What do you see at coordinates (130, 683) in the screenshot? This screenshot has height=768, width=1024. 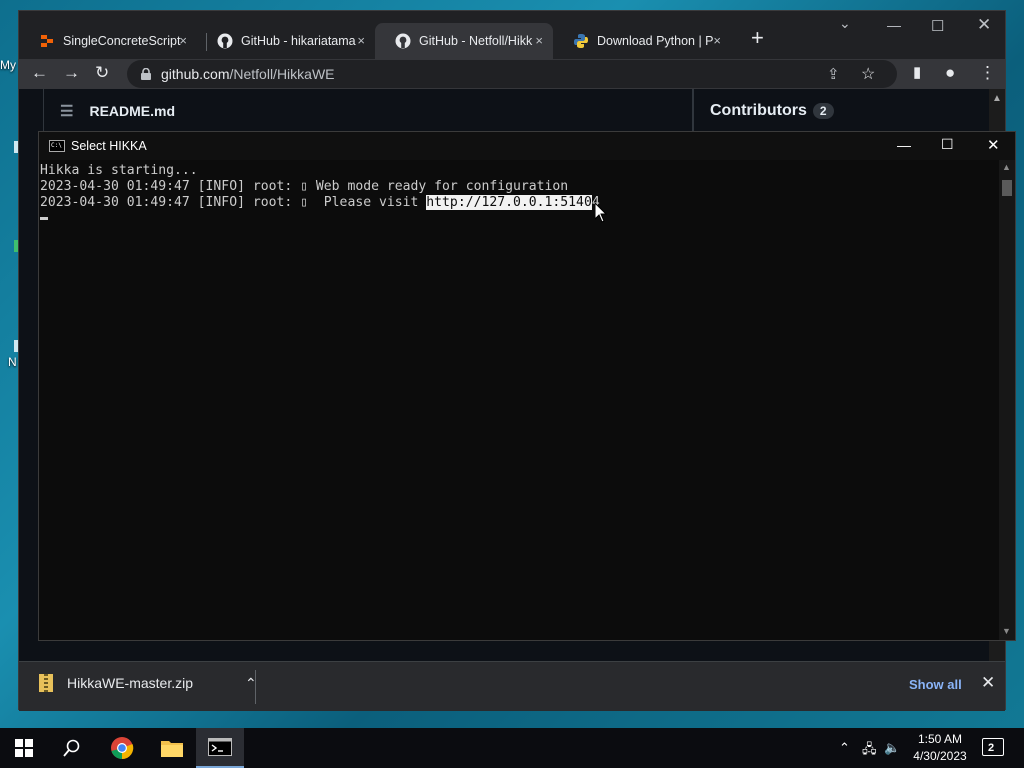 I see `download-filename: HikkaWE-master.zip` at bounding box center [130, 683].